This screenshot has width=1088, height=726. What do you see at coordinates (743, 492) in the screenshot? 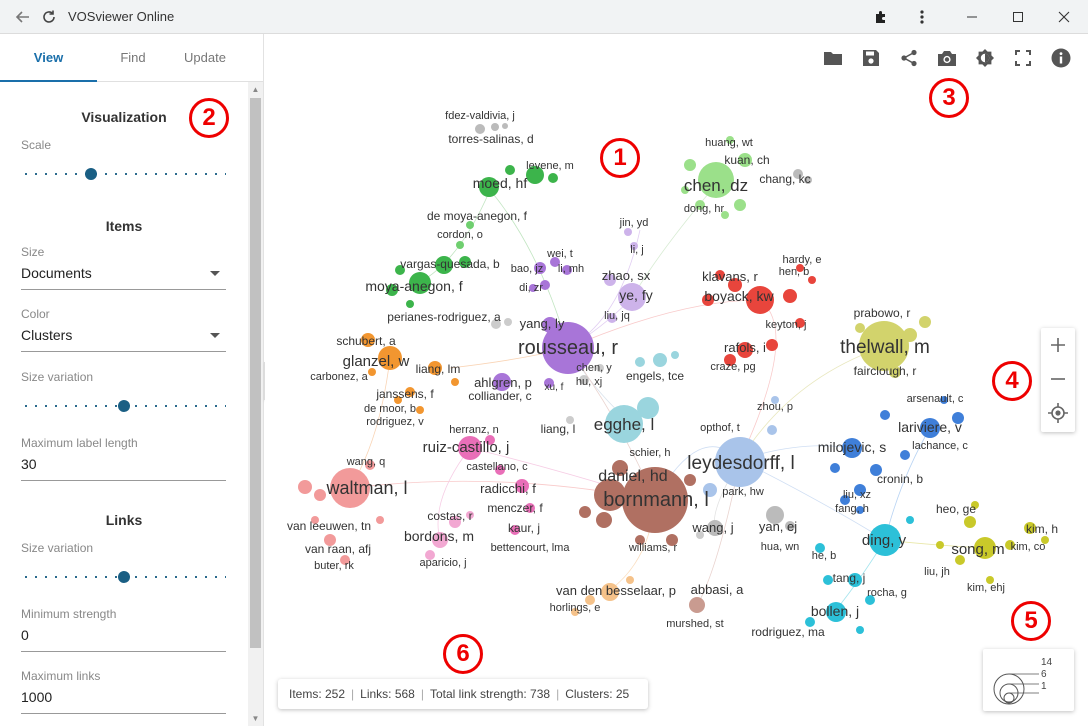
I see `node-label: park, hw` at bounding box center [743, 492].